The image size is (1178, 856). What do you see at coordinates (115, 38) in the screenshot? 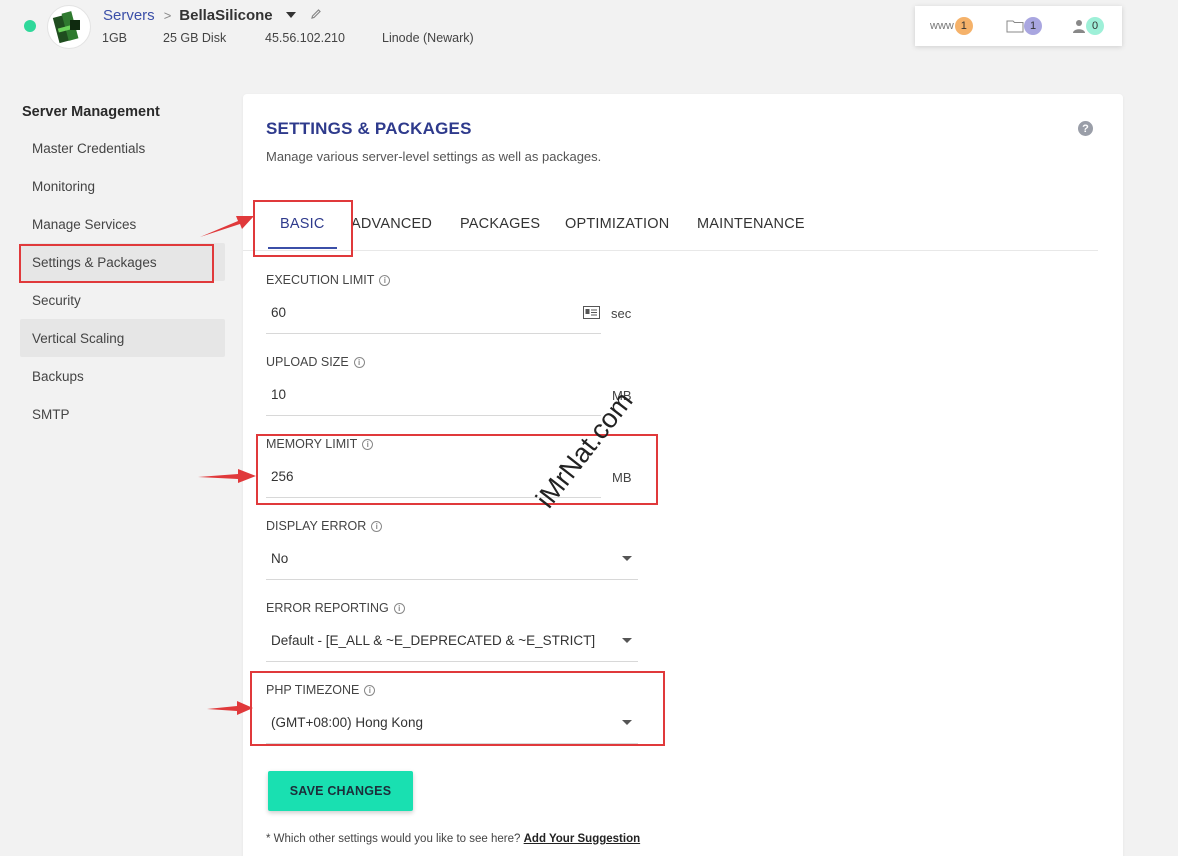
I see `server-ram: 1GB` at bounding box center [115, 38].